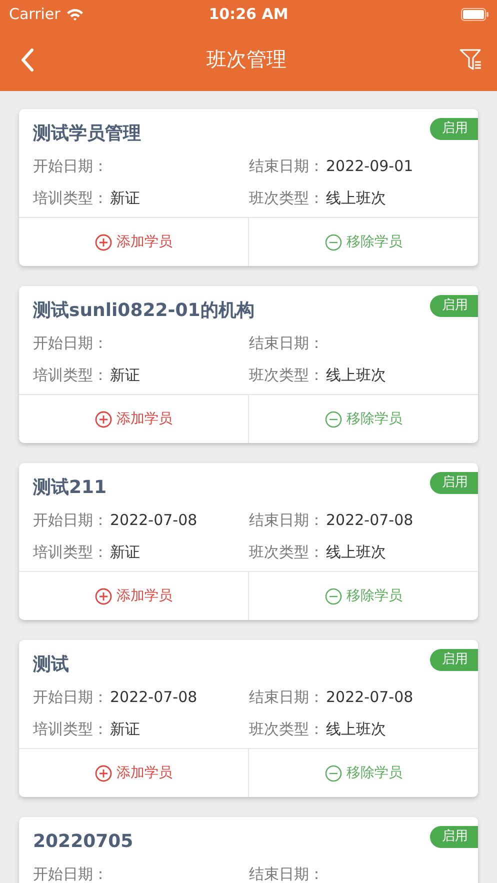 The width and height of the screenshot is (497, 883). What do you see at coordinates (75, 14) in the screenshot?
I see `wifi-icon` at bounding box center [75, 14].